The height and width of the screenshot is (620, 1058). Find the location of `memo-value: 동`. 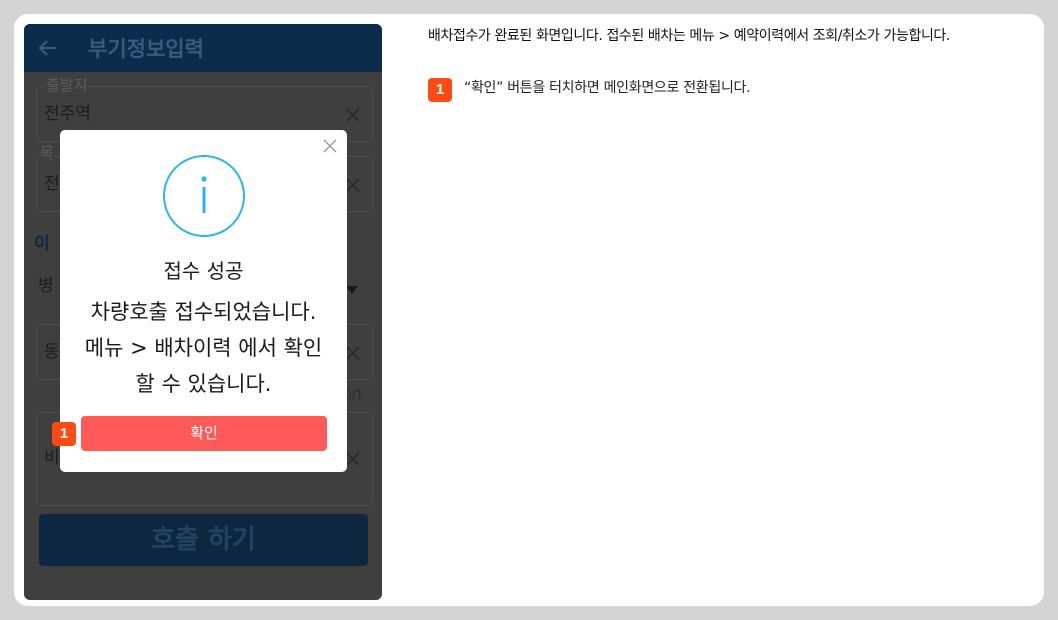

memo-value: 동 is located at coordinates (52, 352).